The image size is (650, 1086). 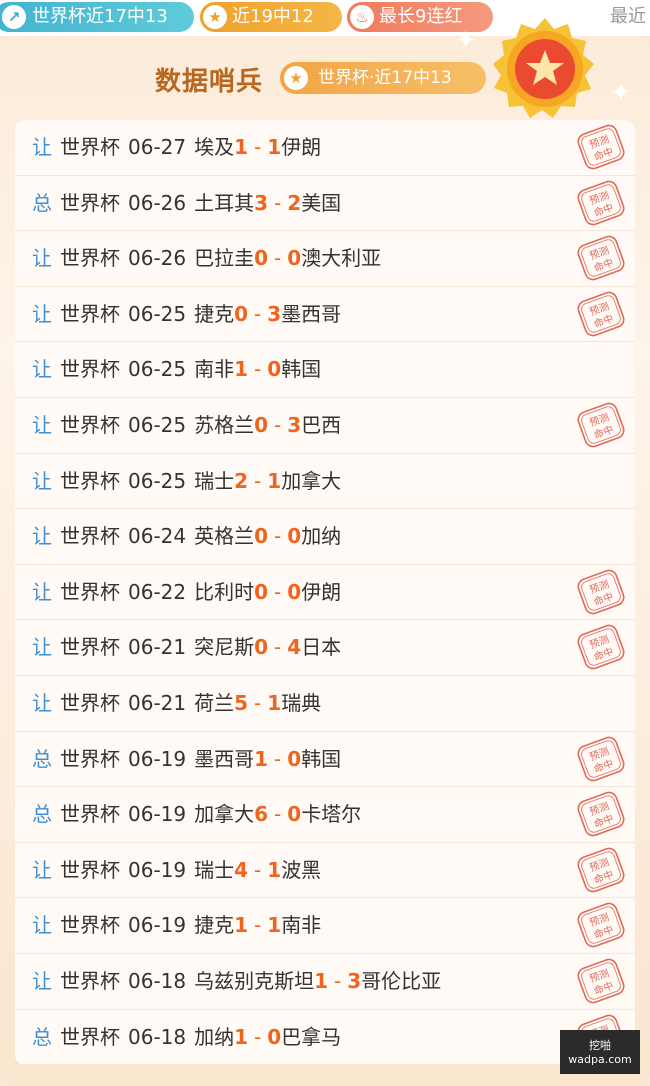 I want to click on away-team: 加纳, so click(x=321, y=536).